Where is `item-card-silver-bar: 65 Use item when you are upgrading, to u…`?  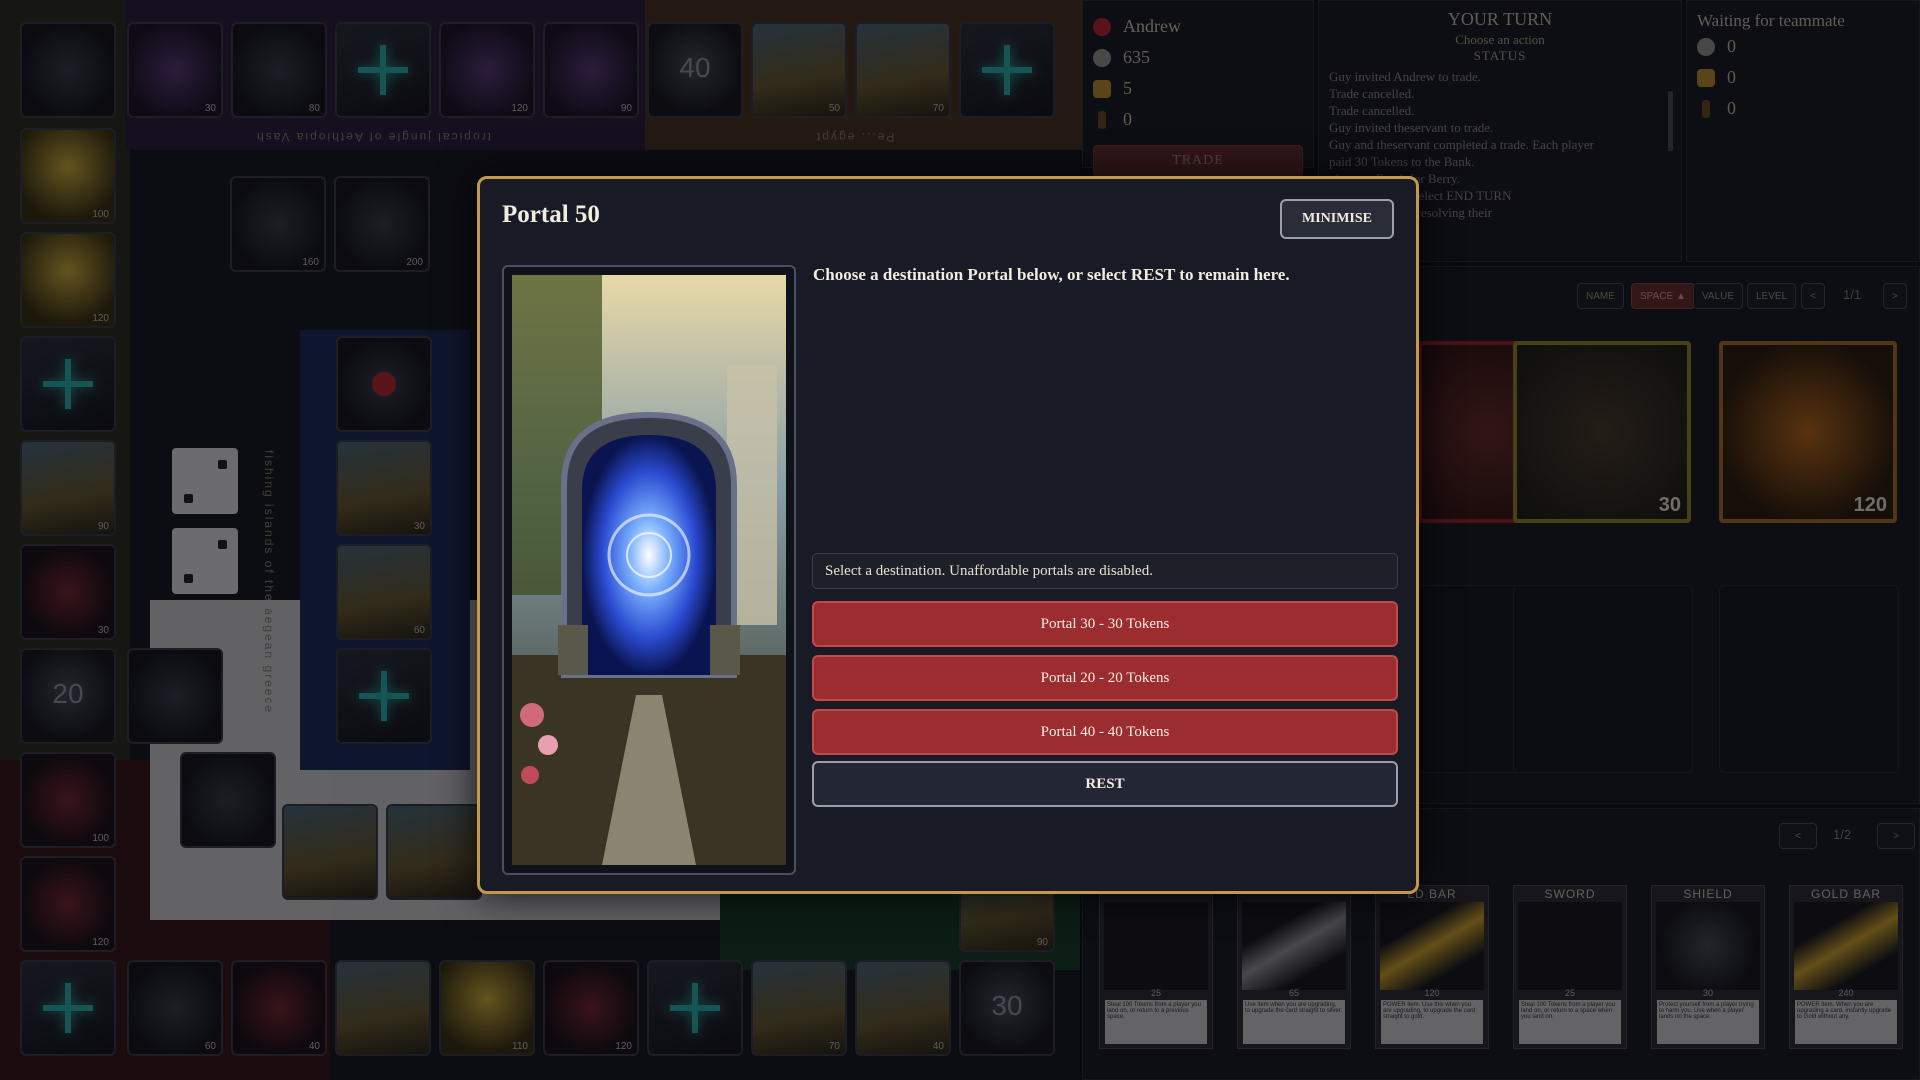 item-card-silver-bar: 65 Use item when you are upgrading, to u… is located at coordinates (1294, 967).